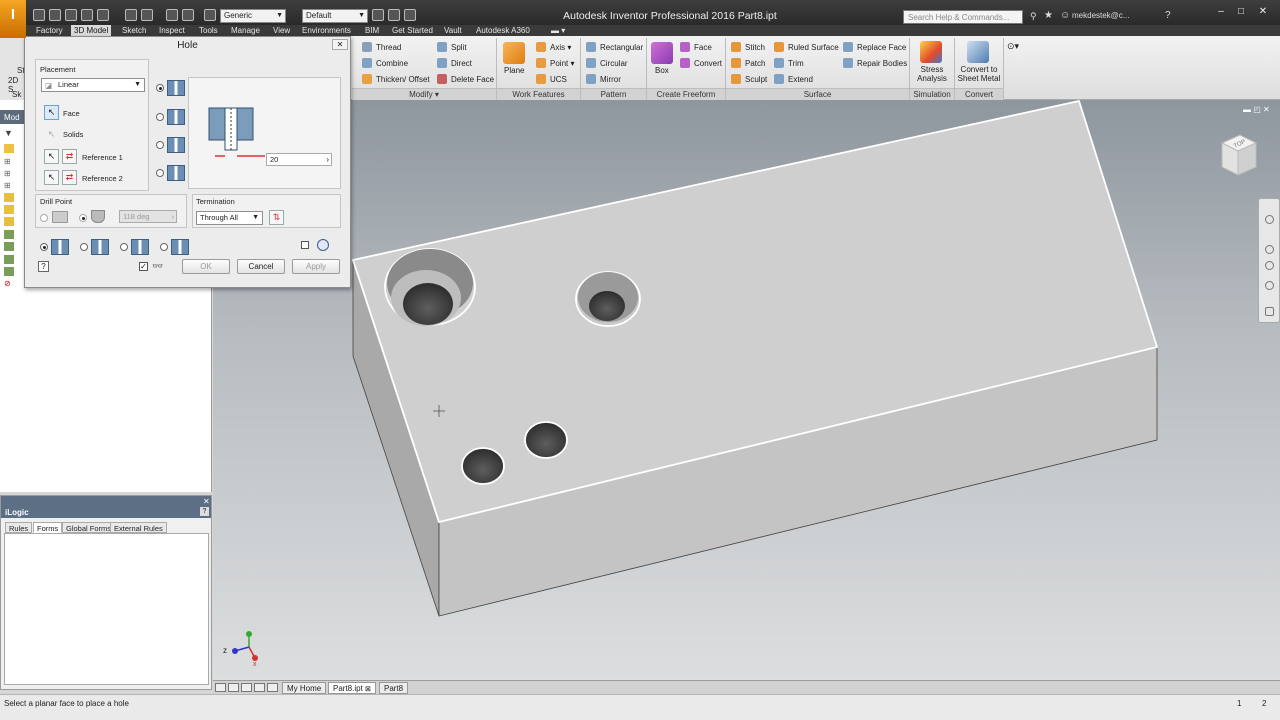  I want to click on tab-sketch: Sketch, so click(134, 30).